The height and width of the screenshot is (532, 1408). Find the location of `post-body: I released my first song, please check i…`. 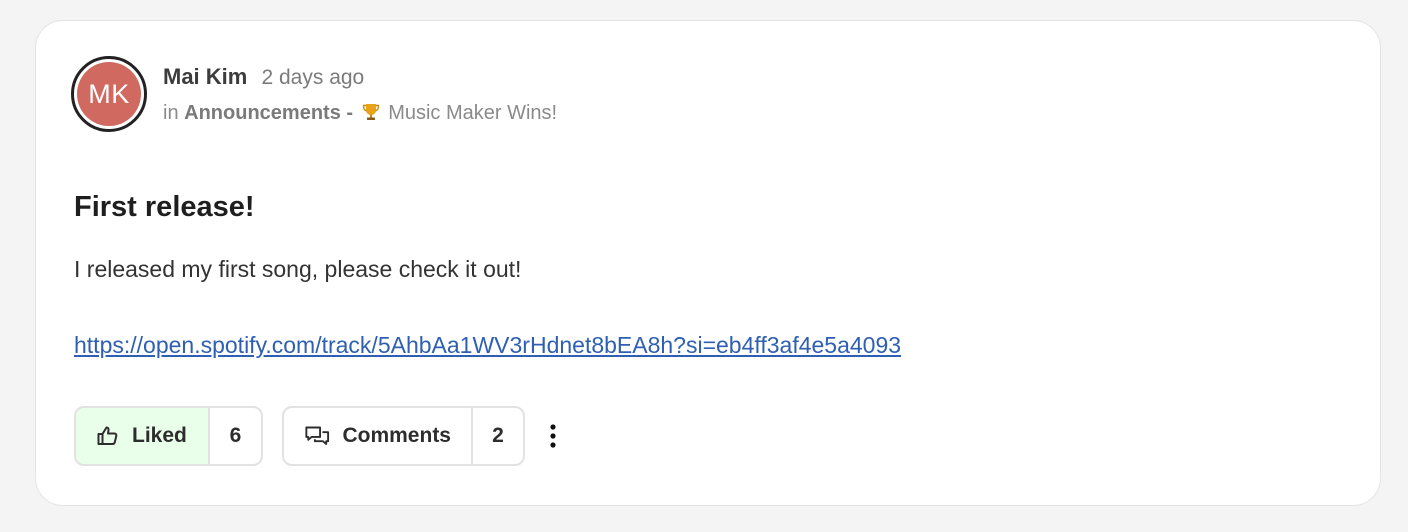

post-body: I released my first song, please check i… is located at coordinates (298, 269).